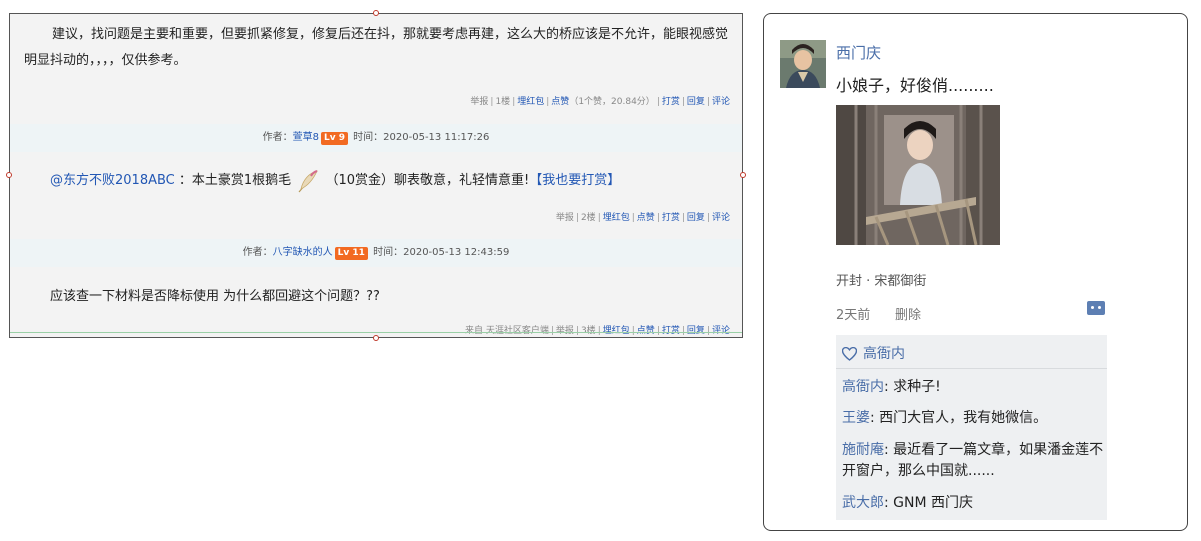 The width and height of the screenshot is (1201, 541). Describe the element at coordinates (235, 180) in the screenshot. I see `post-2-text-a: ：本土豪赏1根鹅毛` at that location.